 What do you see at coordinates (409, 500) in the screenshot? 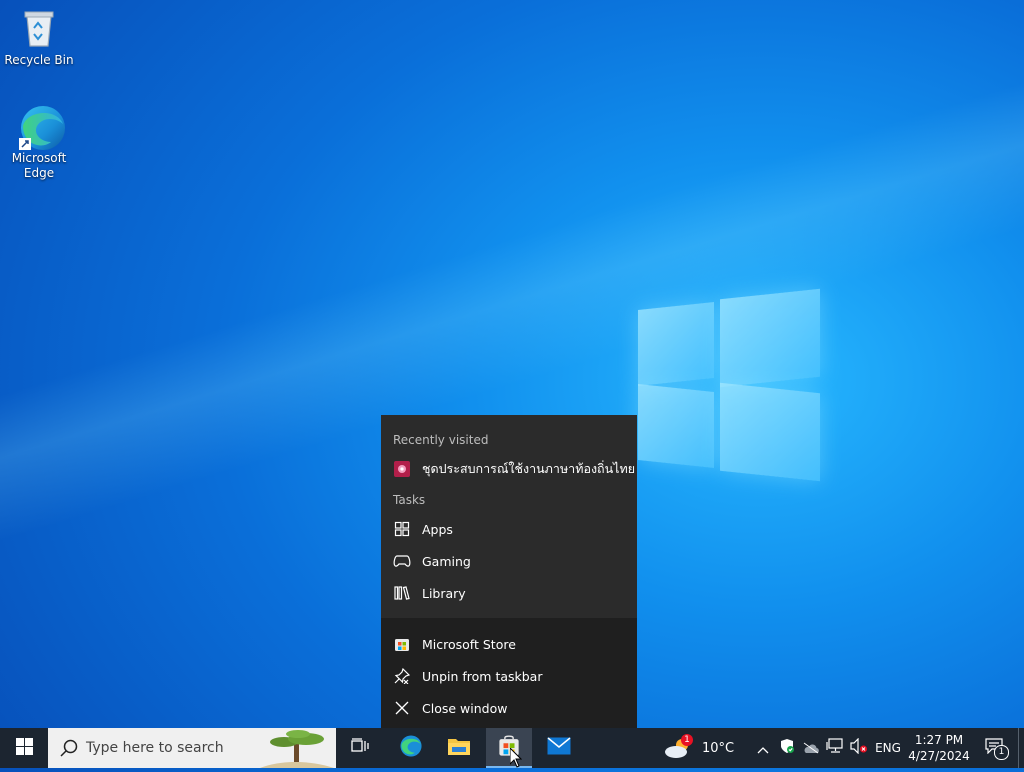
I see `tasks-header: Tasks` at bounding box center [409, 500].